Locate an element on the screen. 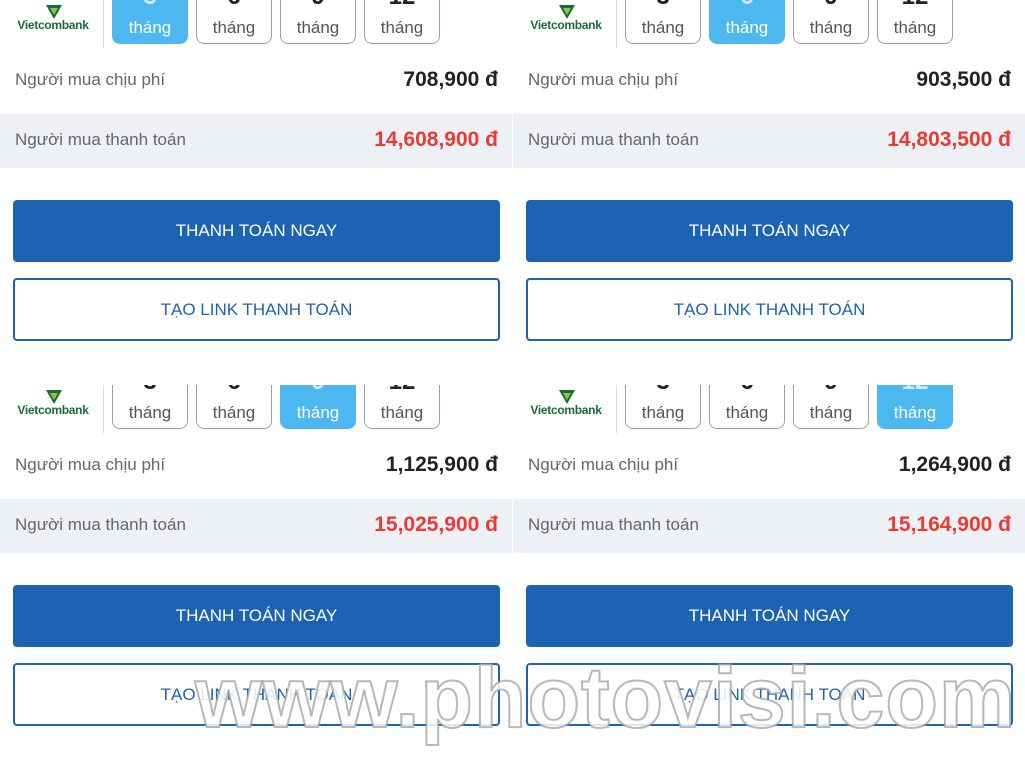 The width and height of the screenshot is (1025, 769). fee-row: Người mua chịu phí 1,264,900 đ is located at coordinates (769, 466).